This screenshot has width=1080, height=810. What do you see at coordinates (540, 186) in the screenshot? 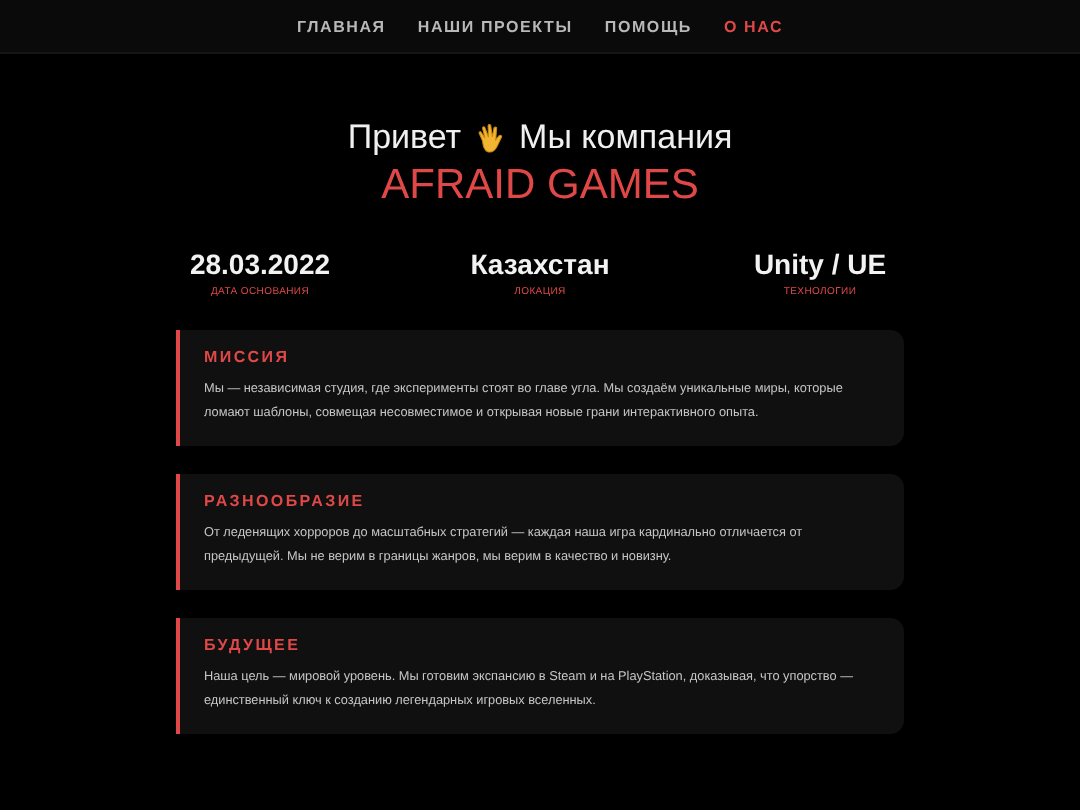
I see `brand-title: AFRAID GAMES` at bounding box center [540, 186].